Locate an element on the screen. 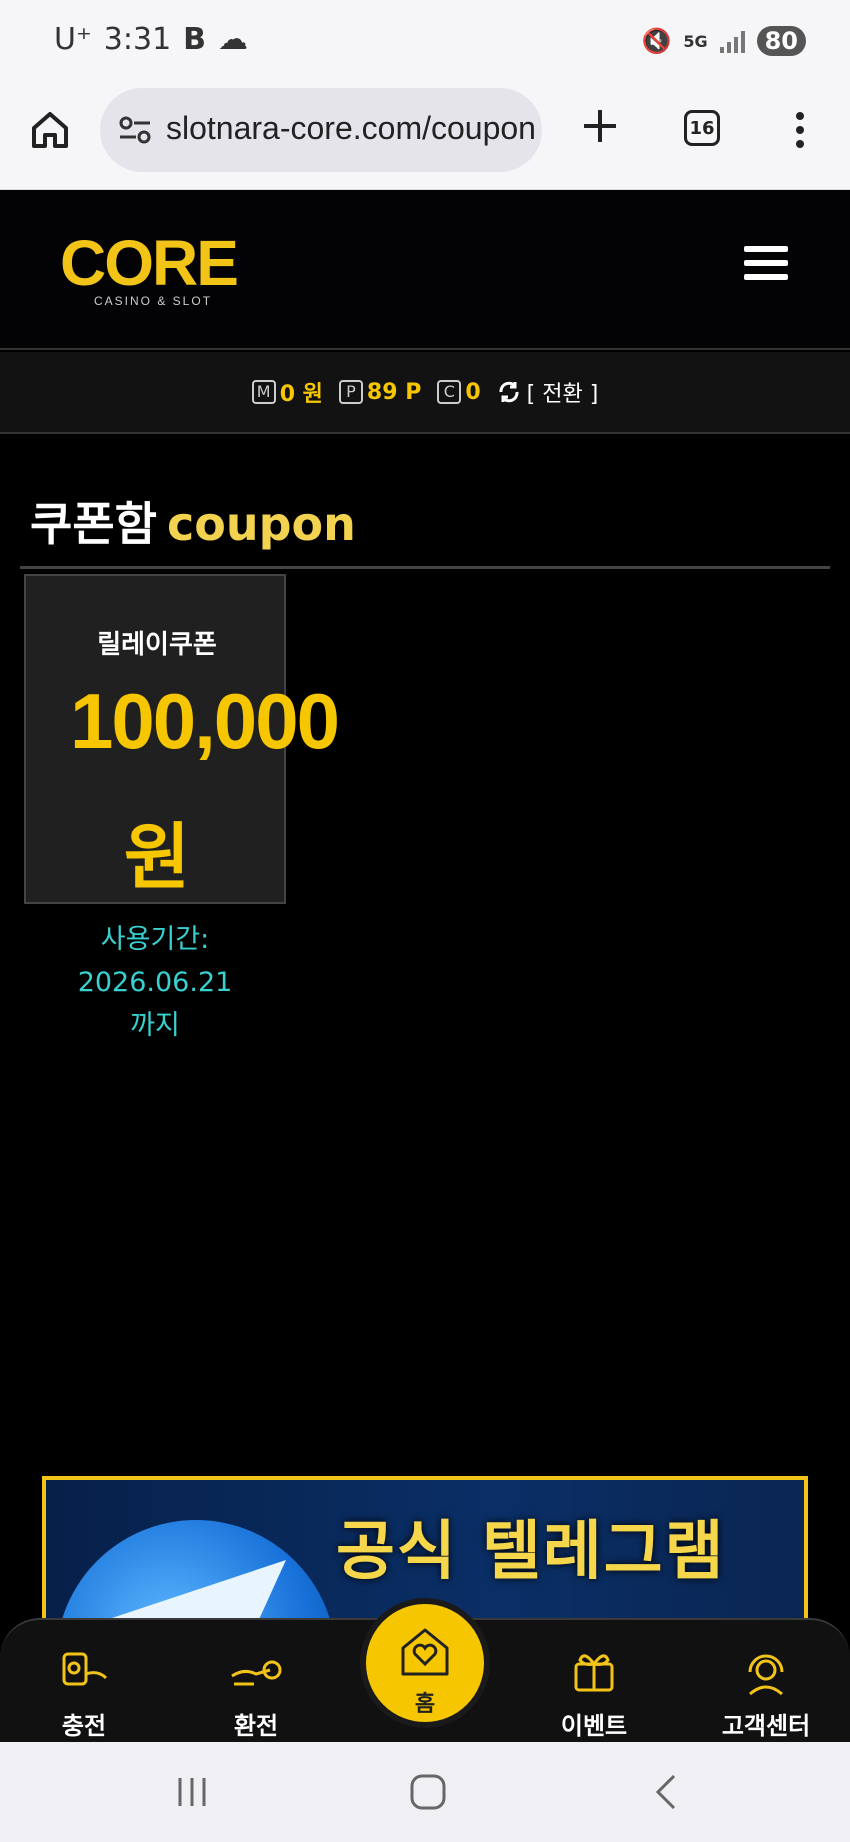 The image size is (850, 1842). nav-event: 이벤트 is located at coordinates (594, 1690).